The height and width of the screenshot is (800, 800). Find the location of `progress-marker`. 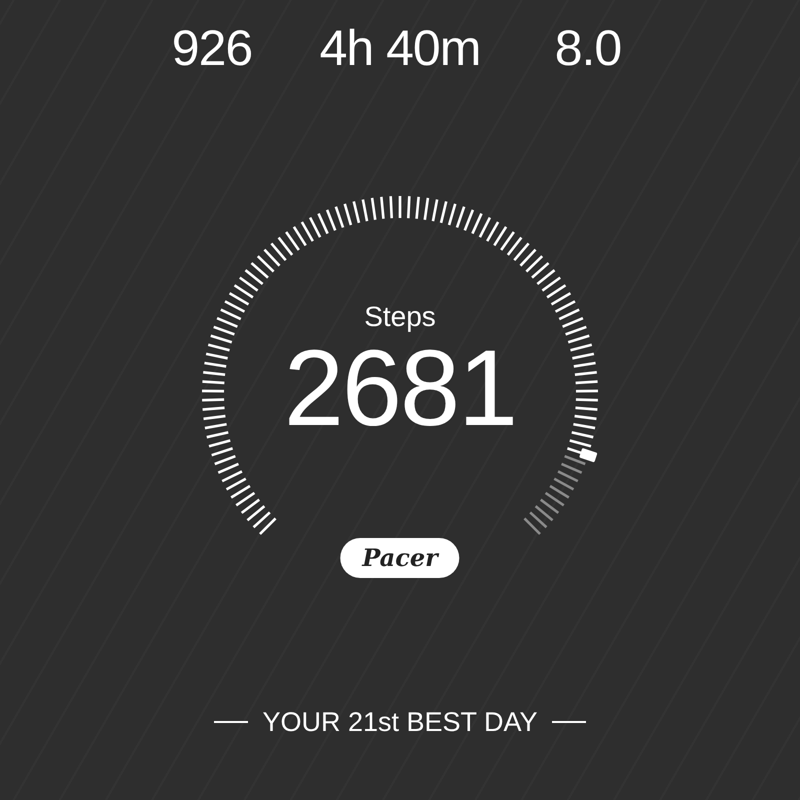

progress-marker is located at coordinates (588, 455).